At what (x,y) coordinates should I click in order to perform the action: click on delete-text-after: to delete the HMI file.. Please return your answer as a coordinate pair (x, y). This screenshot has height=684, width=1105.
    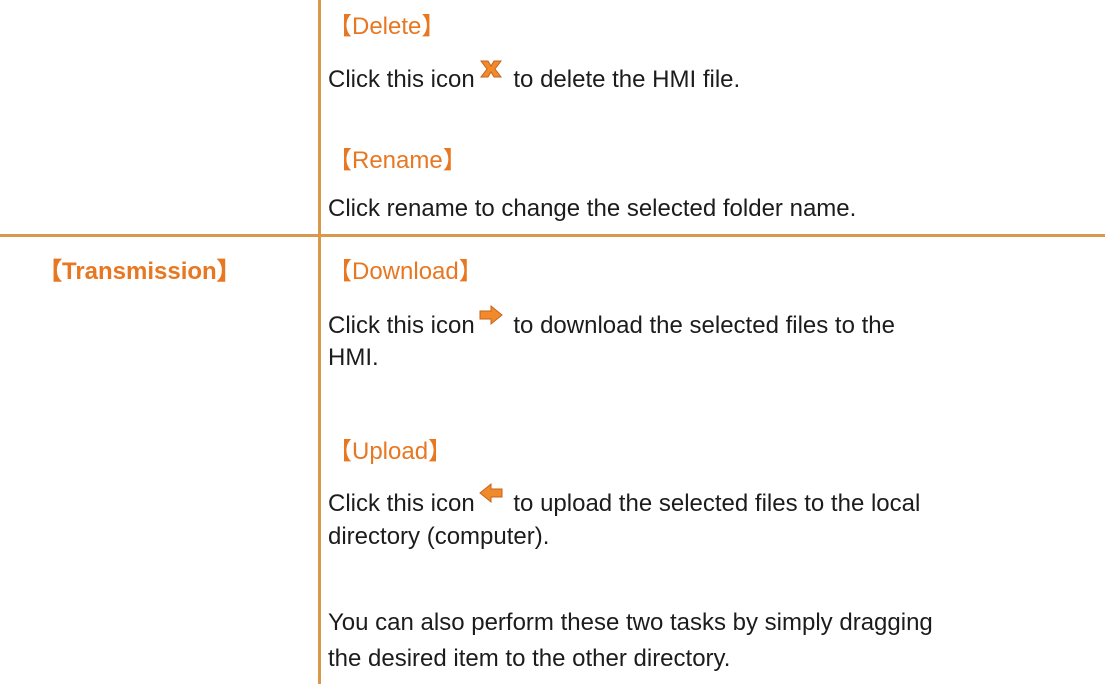
    Looking at the image, I should click on (623, 79).